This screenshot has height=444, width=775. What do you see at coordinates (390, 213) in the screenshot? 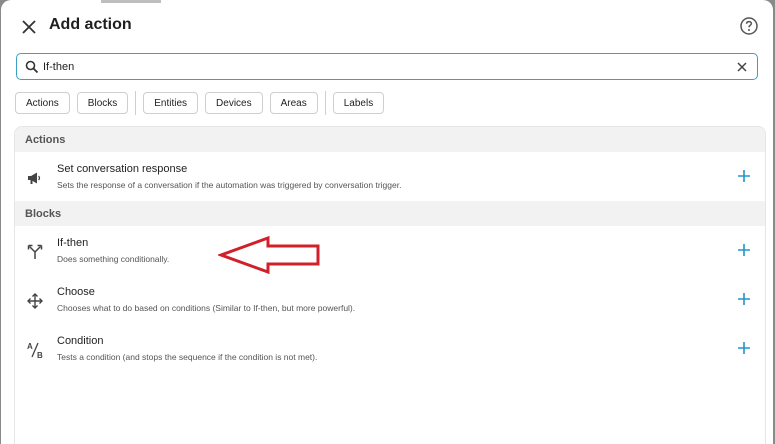
I see `section-header-blocks: Blocks` at bounding box center [390, 213].